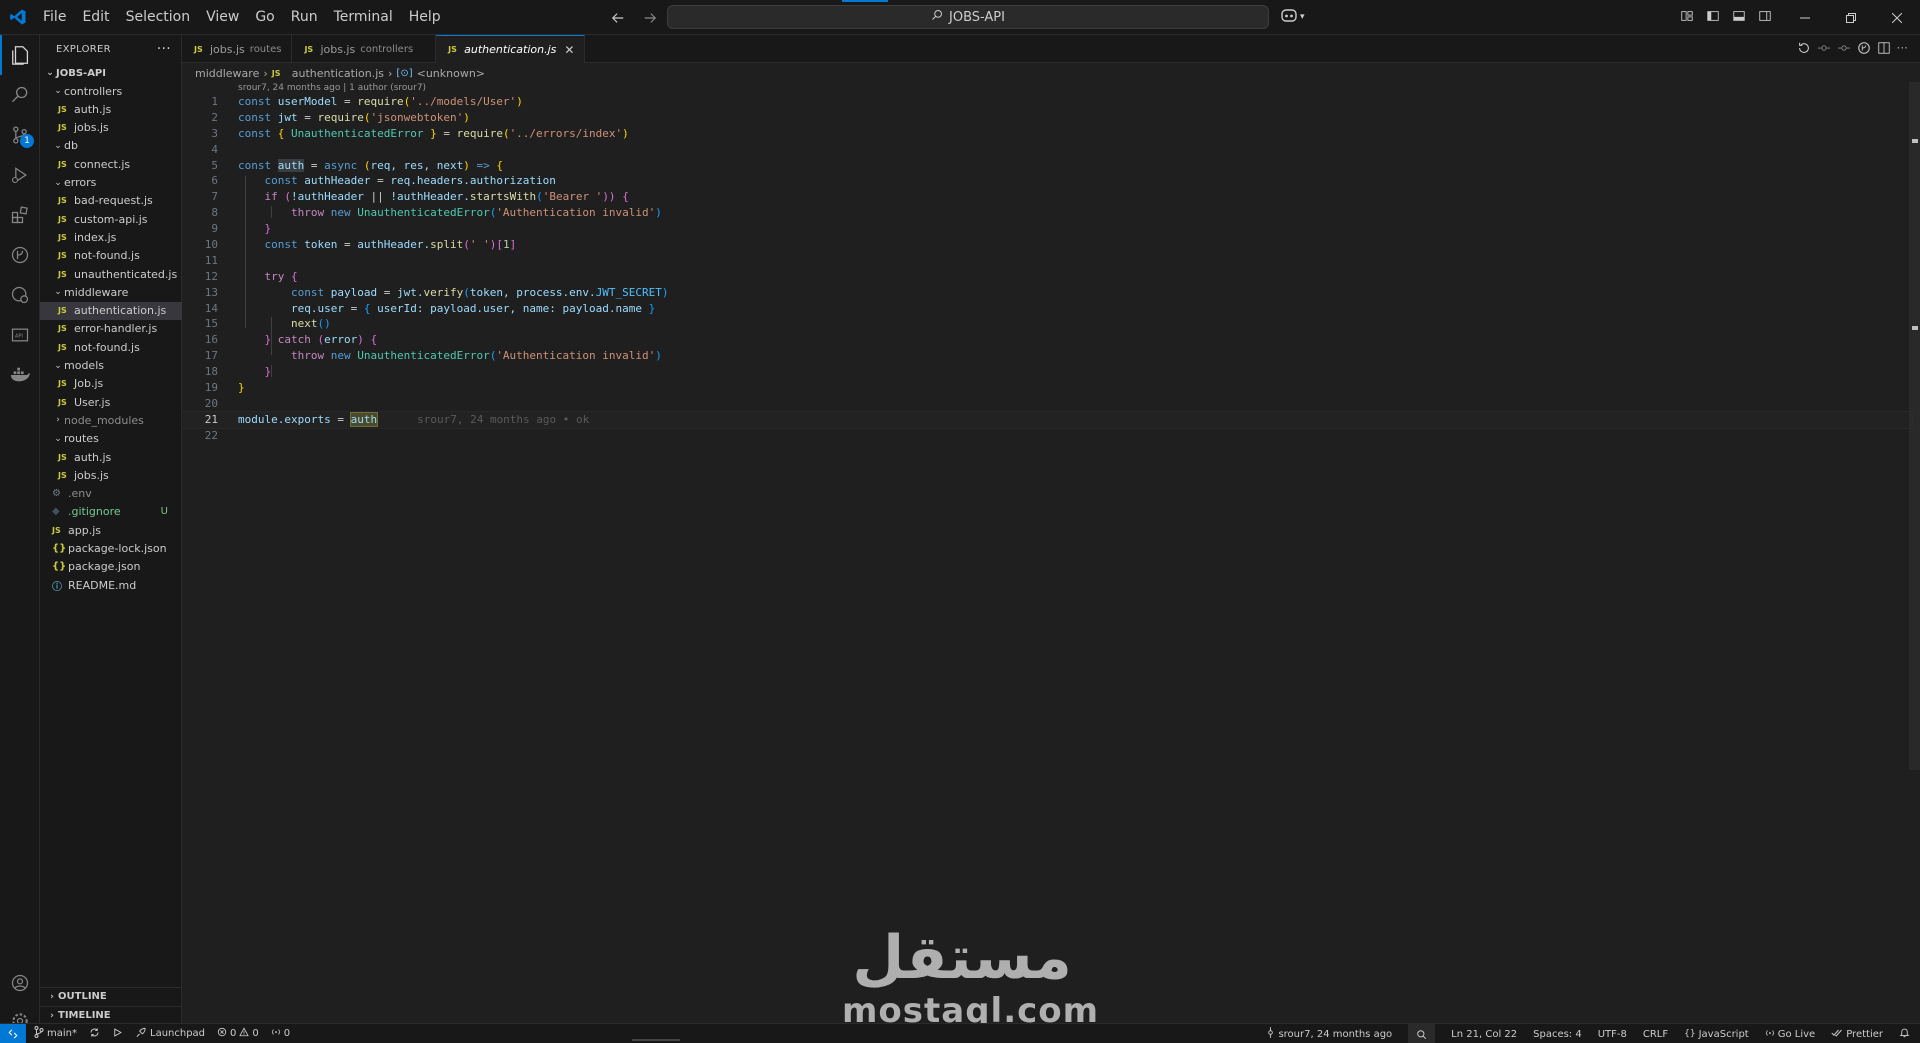 The height and width of the screenshot is (1043, 1920). I want to click on forward-arrow-icon, so click(650, 18).